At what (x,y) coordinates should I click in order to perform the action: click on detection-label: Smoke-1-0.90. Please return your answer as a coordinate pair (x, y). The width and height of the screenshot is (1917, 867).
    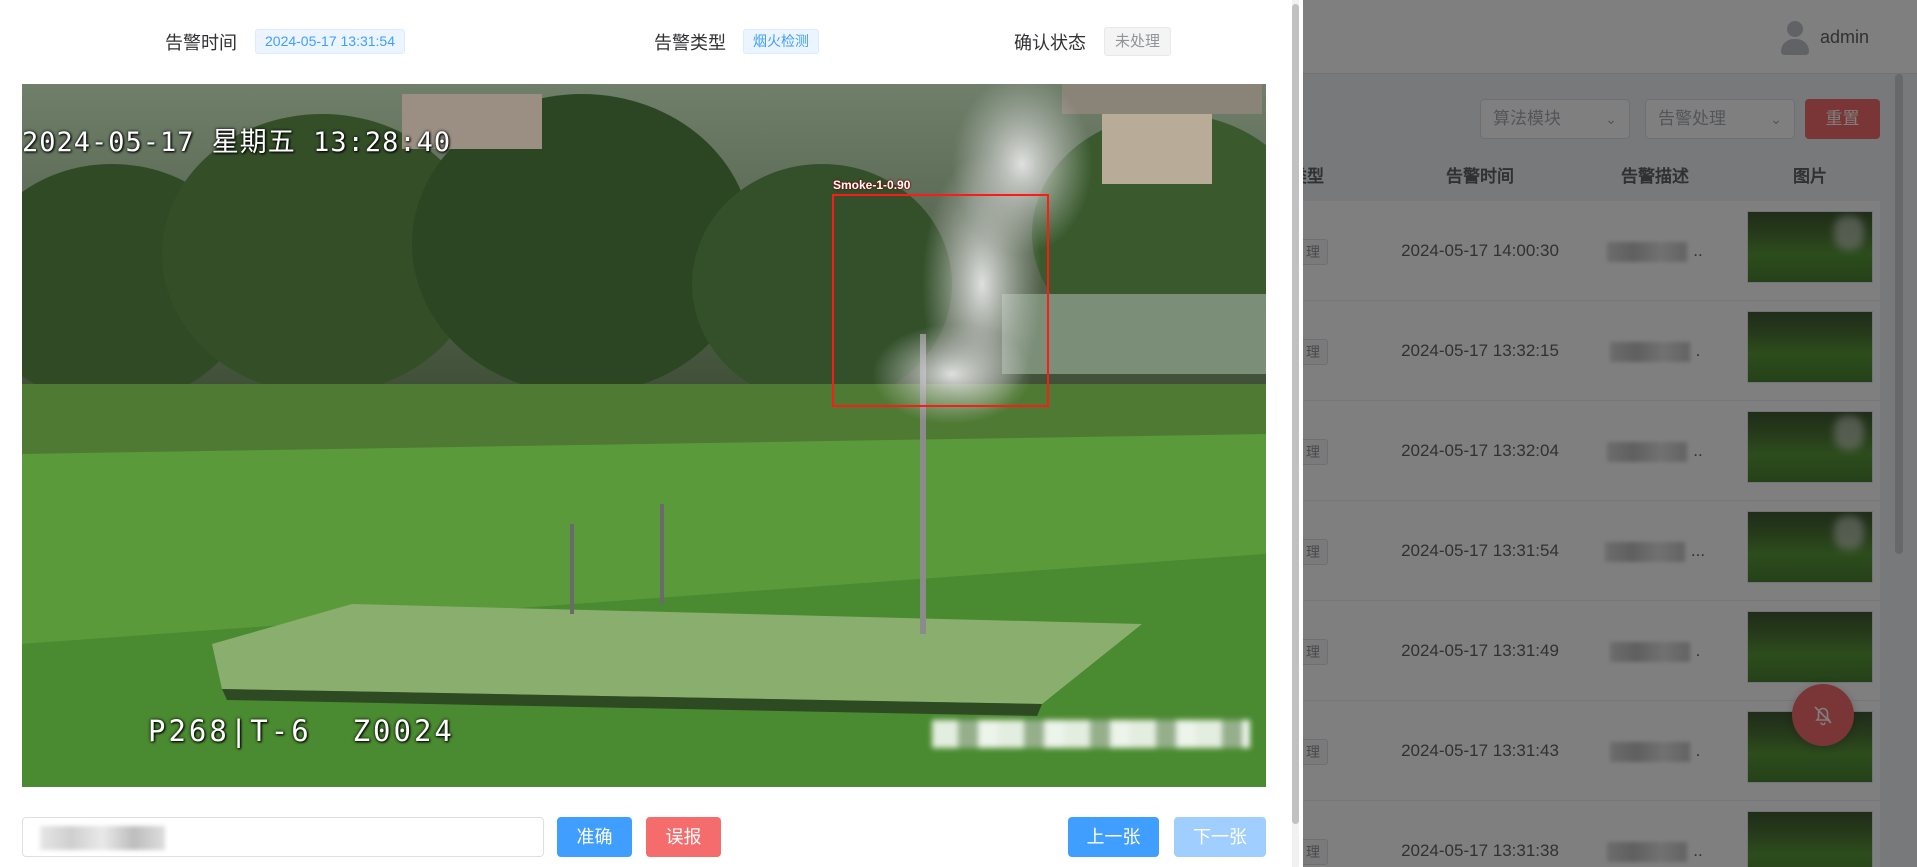
    Looking at the image, I should click on (872, 185).